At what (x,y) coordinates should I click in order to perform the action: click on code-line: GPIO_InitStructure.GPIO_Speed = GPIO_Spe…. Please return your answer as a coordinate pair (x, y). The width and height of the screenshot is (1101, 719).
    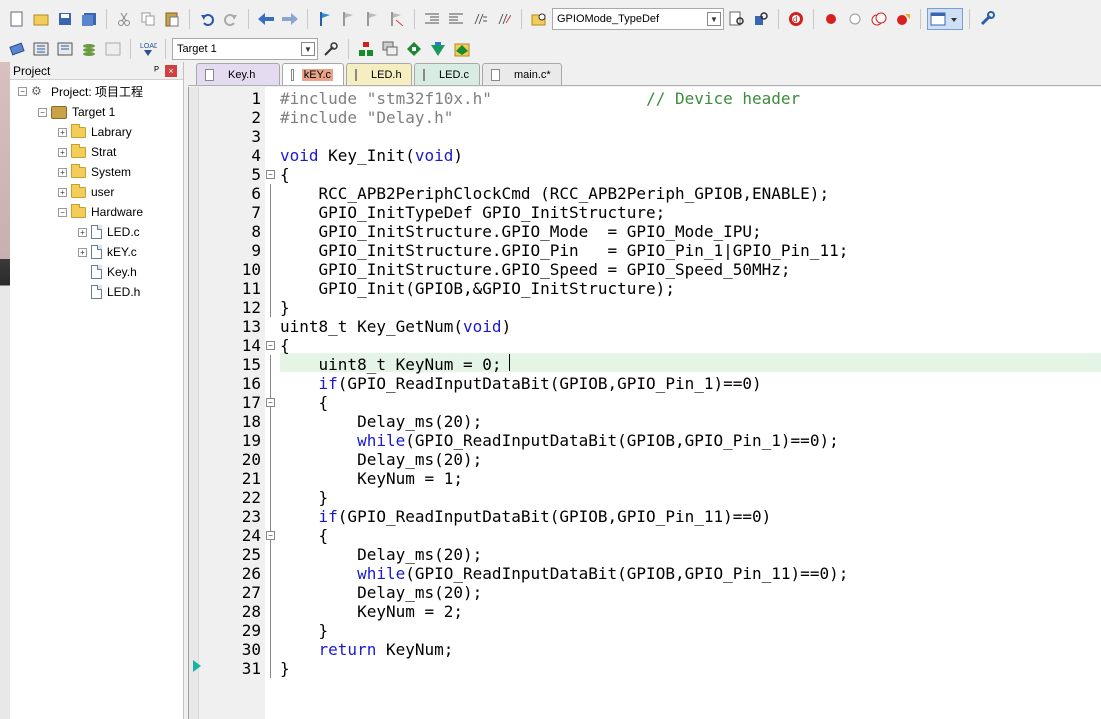
    Looking at the image, I should click on (535, 269).